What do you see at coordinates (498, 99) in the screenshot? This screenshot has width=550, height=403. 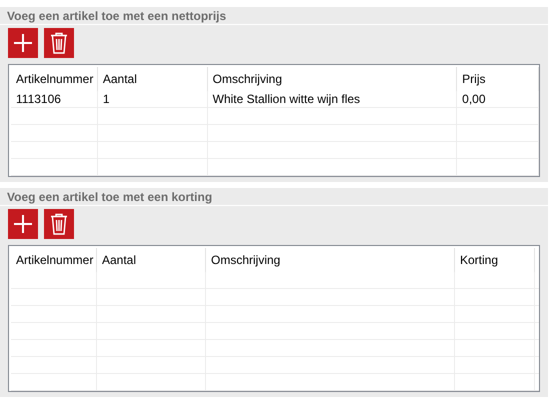 I see `table-cell: 0,00` at bounding box center [498, 99].